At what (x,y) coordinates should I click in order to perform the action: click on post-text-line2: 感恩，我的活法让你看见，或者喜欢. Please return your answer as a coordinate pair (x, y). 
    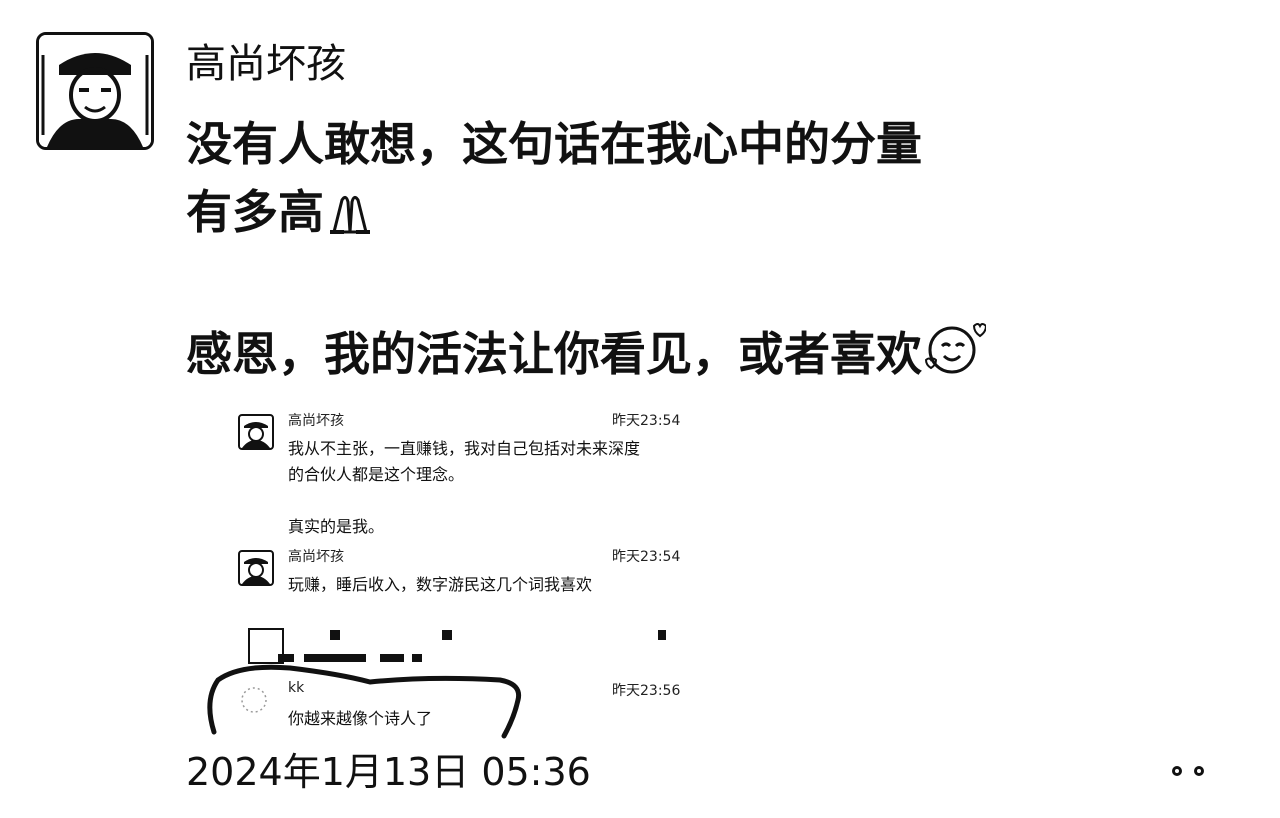
    Looking at the image, I should click on (554, 354).